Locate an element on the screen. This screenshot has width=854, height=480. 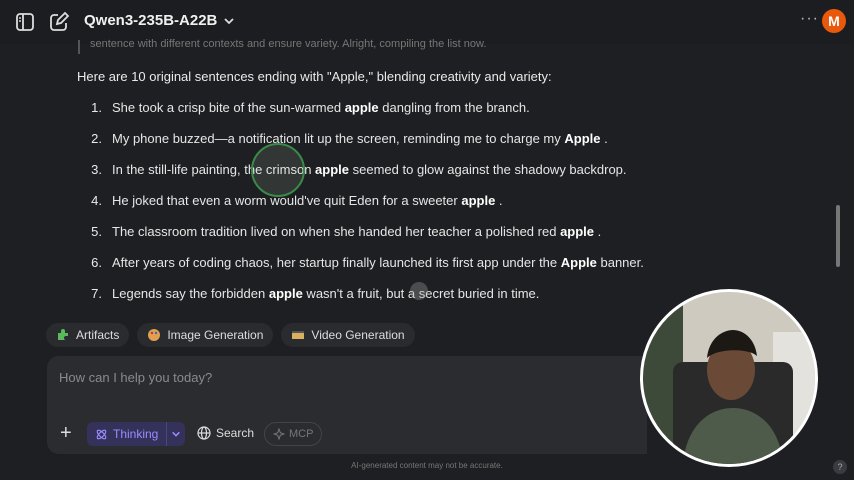
thinking-toggle: Thinking is located at coordinates (136, 434).